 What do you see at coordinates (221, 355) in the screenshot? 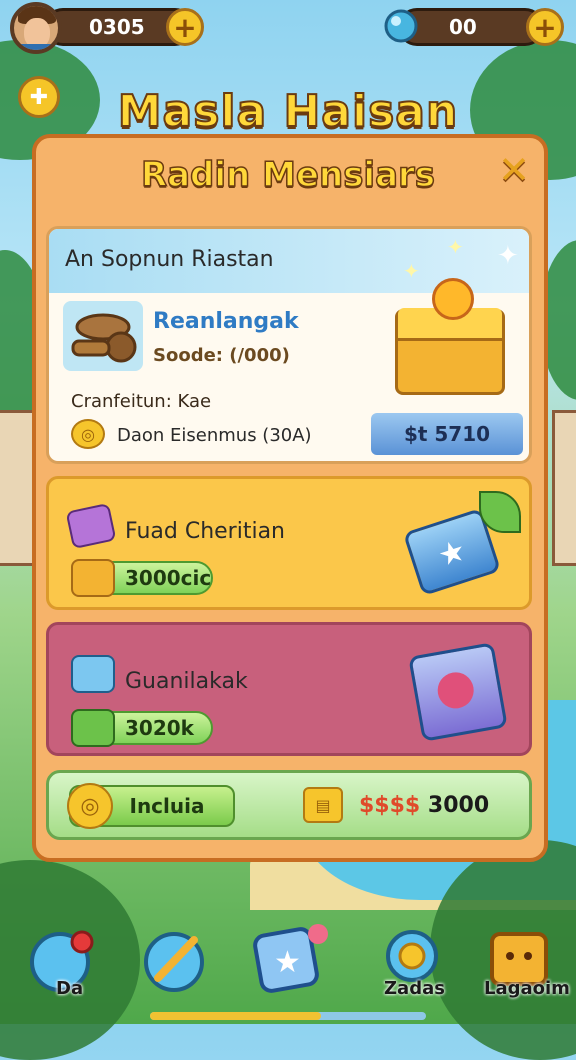
I see `item-price: Soode: (/000)` at bounding box center [221, 355].